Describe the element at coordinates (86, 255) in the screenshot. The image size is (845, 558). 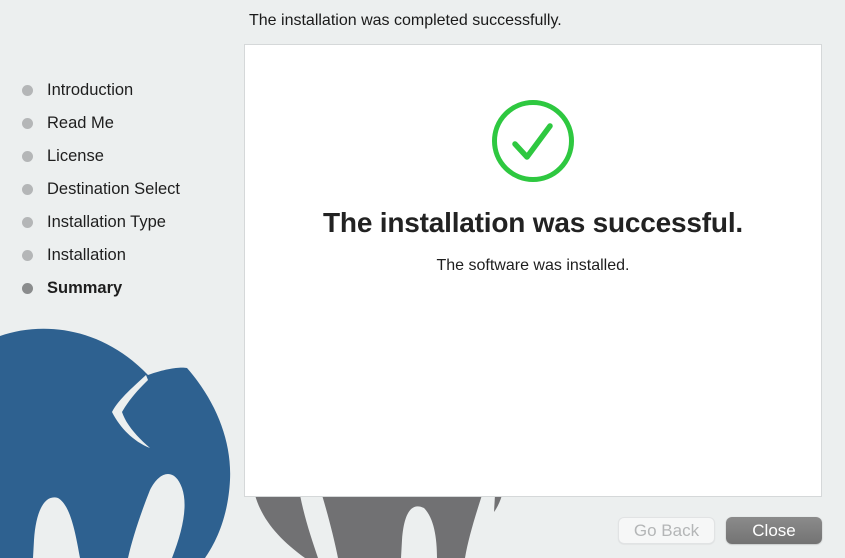
I see `step-label: Installation` at that location.